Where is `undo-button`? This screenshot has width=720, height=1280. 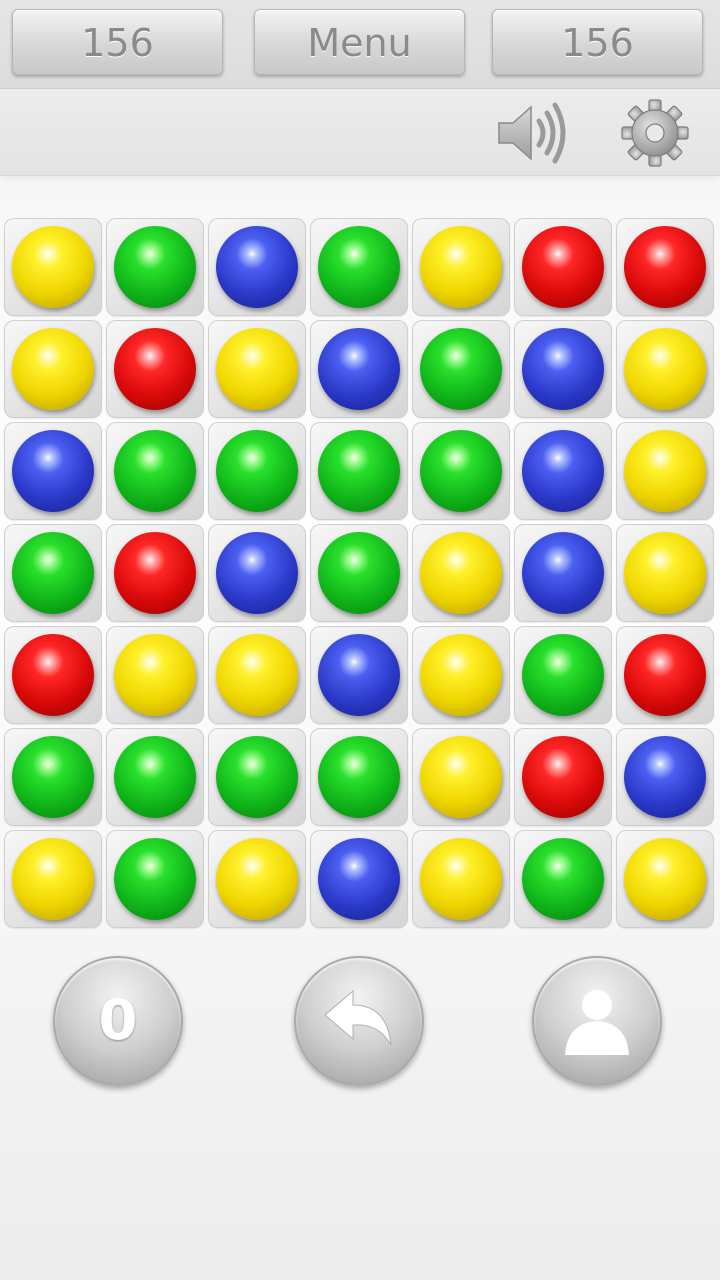
undo-button is located at coordinates (359, 1021).